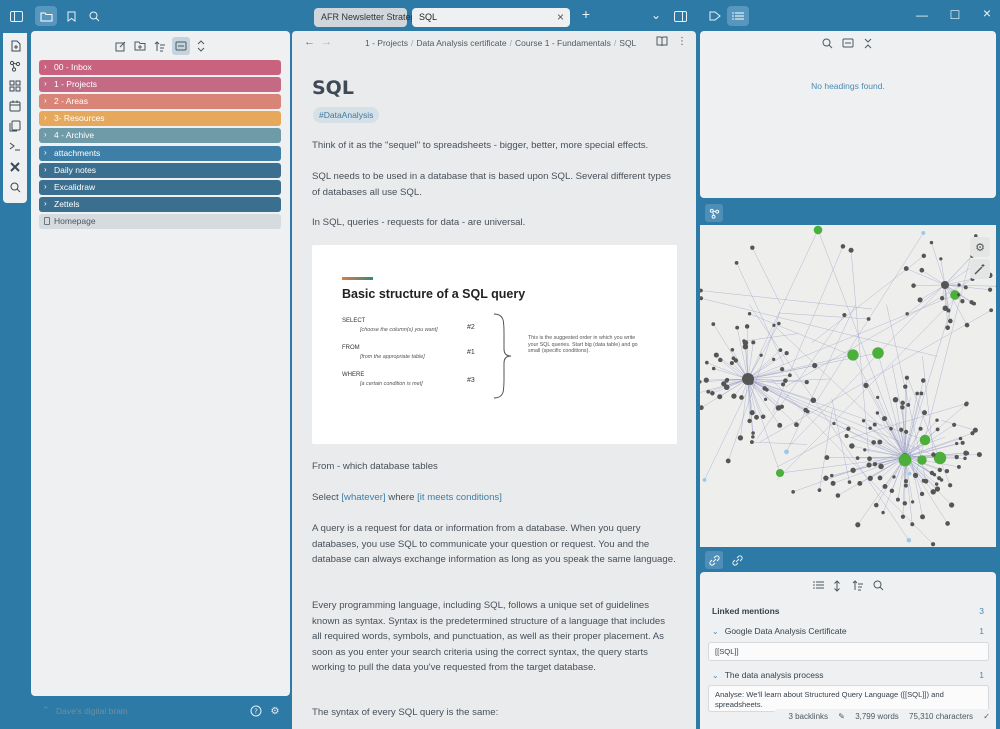 This screenshot has width=1000, height=729. I want to click on collapse-results-icon, so click(818, 586).